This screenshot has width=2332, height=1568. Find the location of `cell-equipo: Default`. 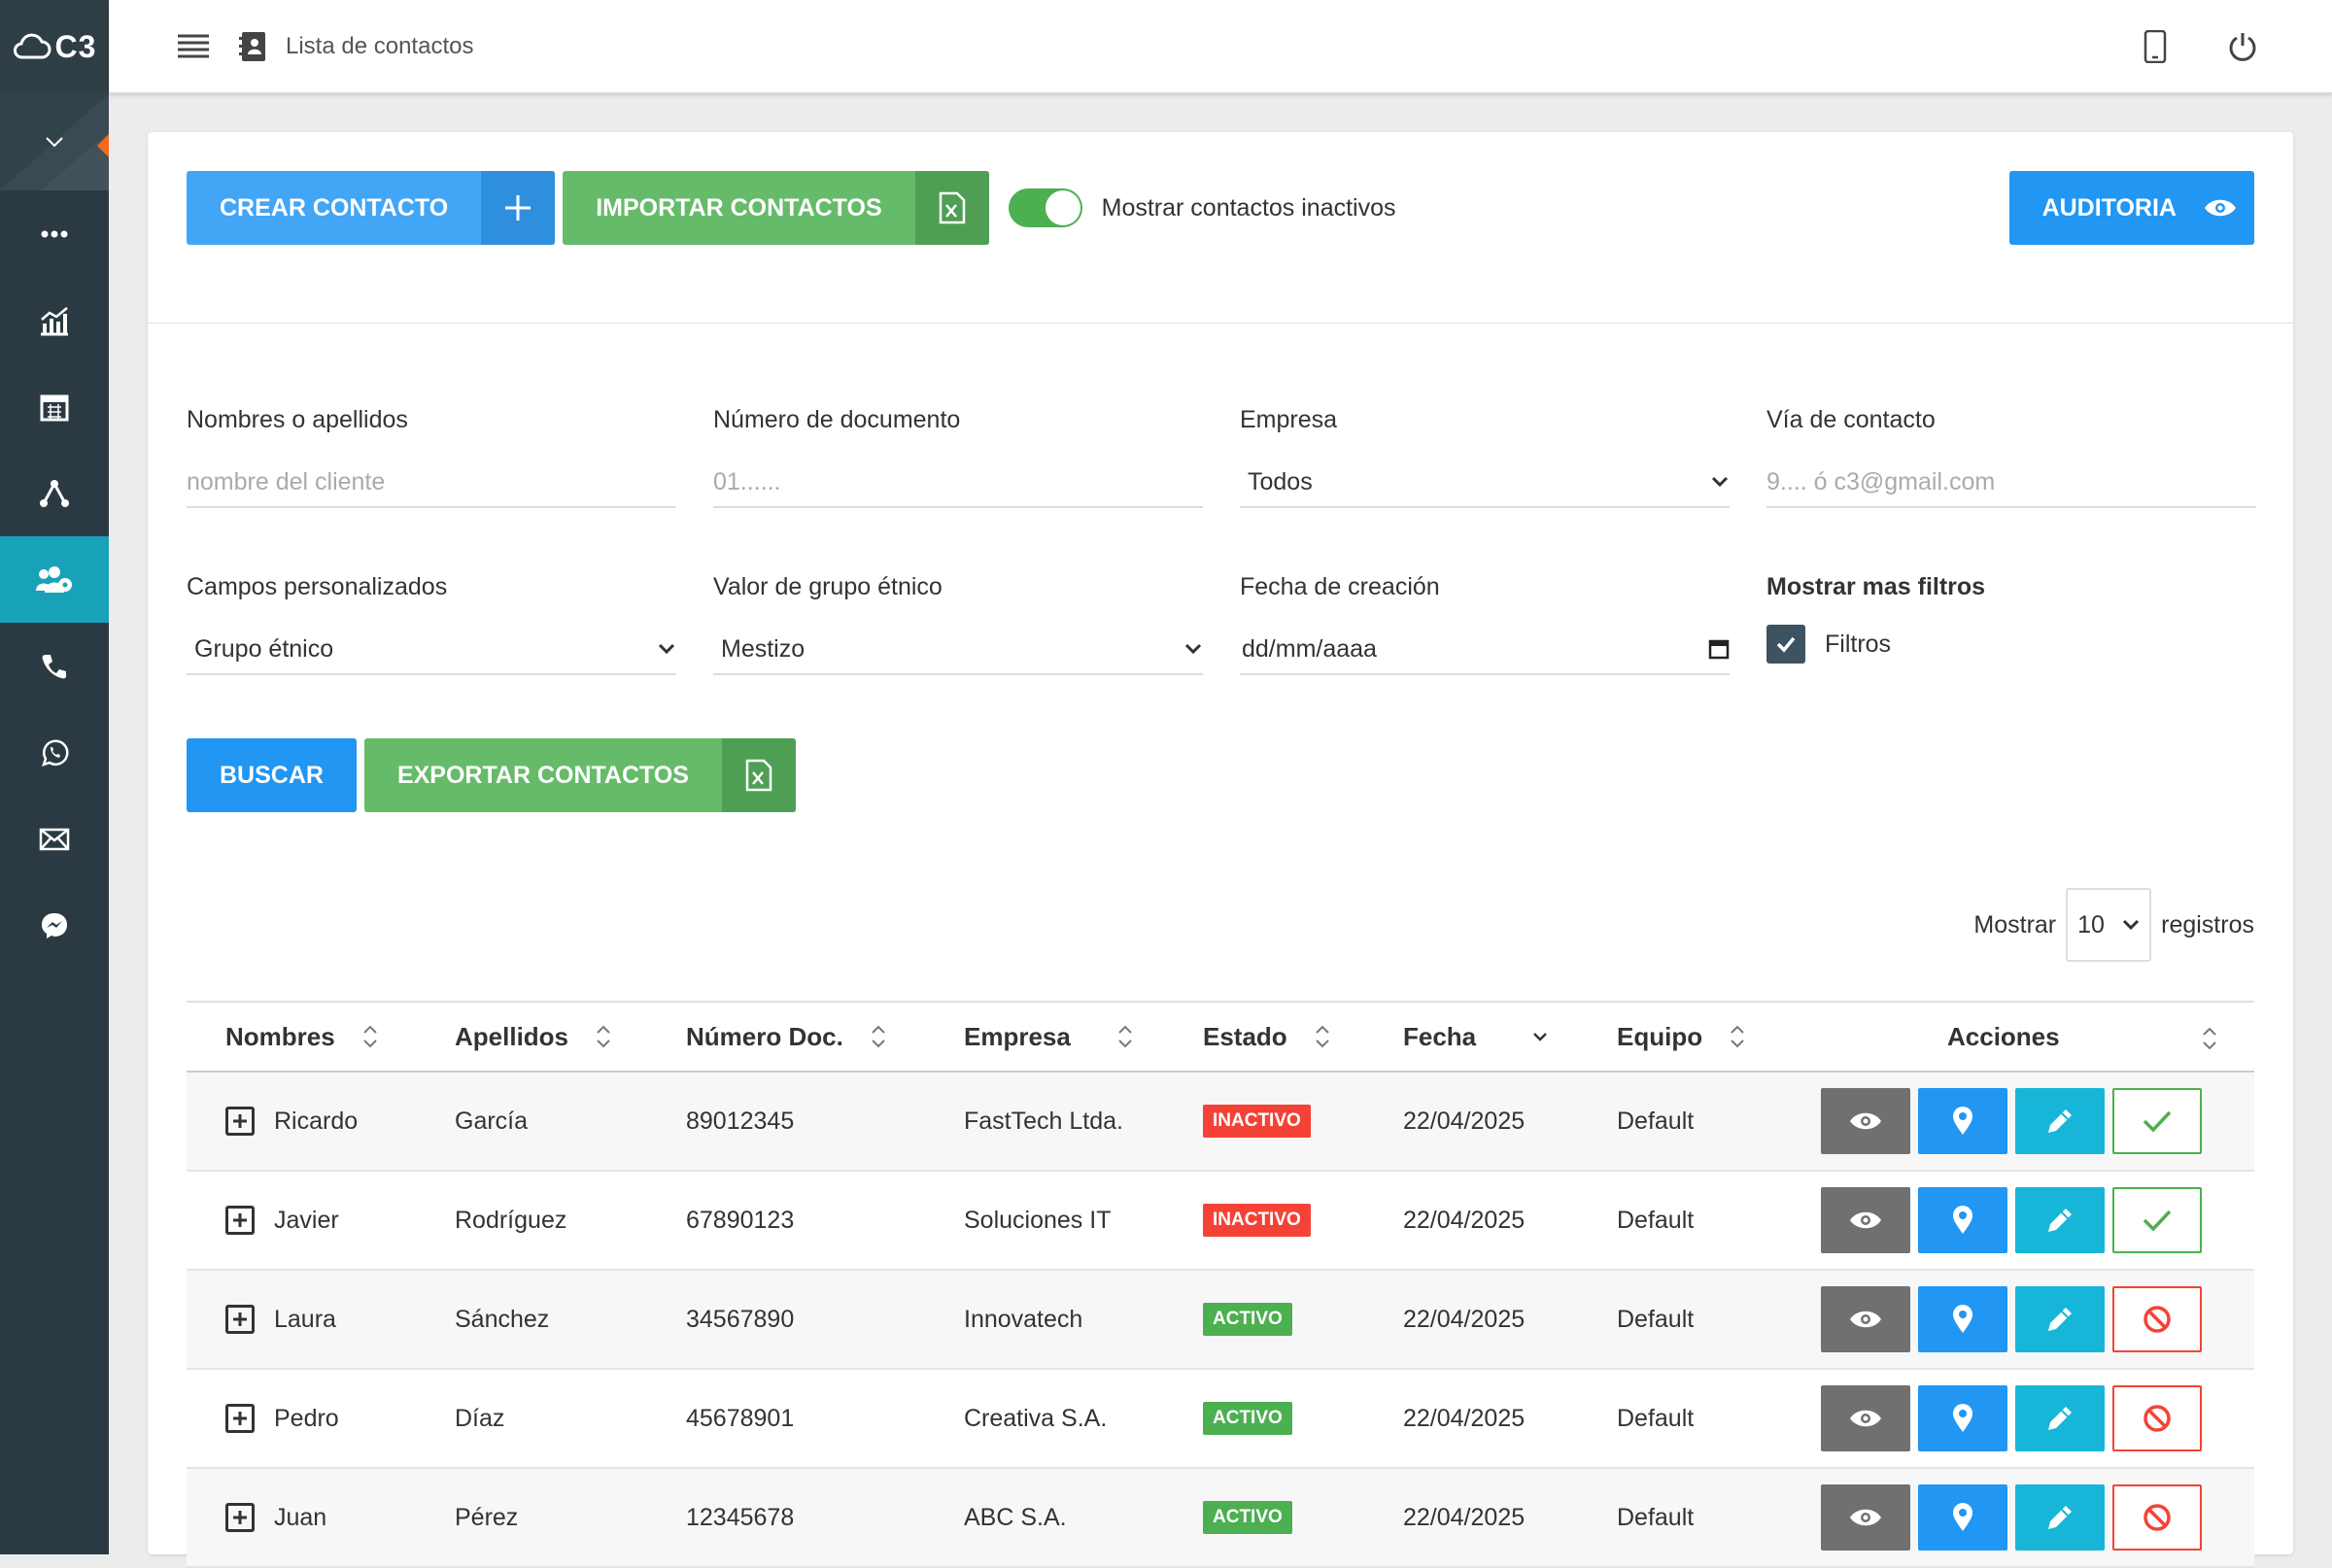

cell-equipo: Default is located at coordinates (1656, 1517).